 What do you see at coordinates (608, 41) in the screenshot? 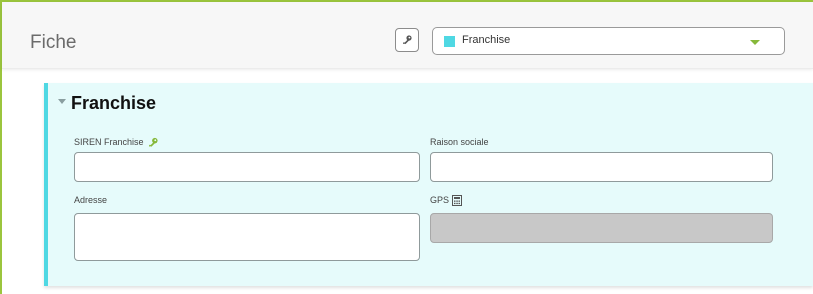
I see `type-select: Franchise` at bounding box center [608, 41].